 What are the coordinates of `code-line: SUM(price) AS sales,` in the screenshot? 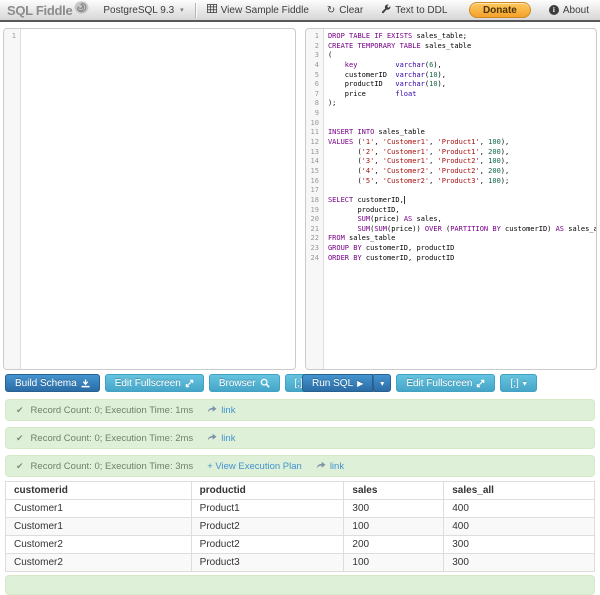 It's located at (399, 219).